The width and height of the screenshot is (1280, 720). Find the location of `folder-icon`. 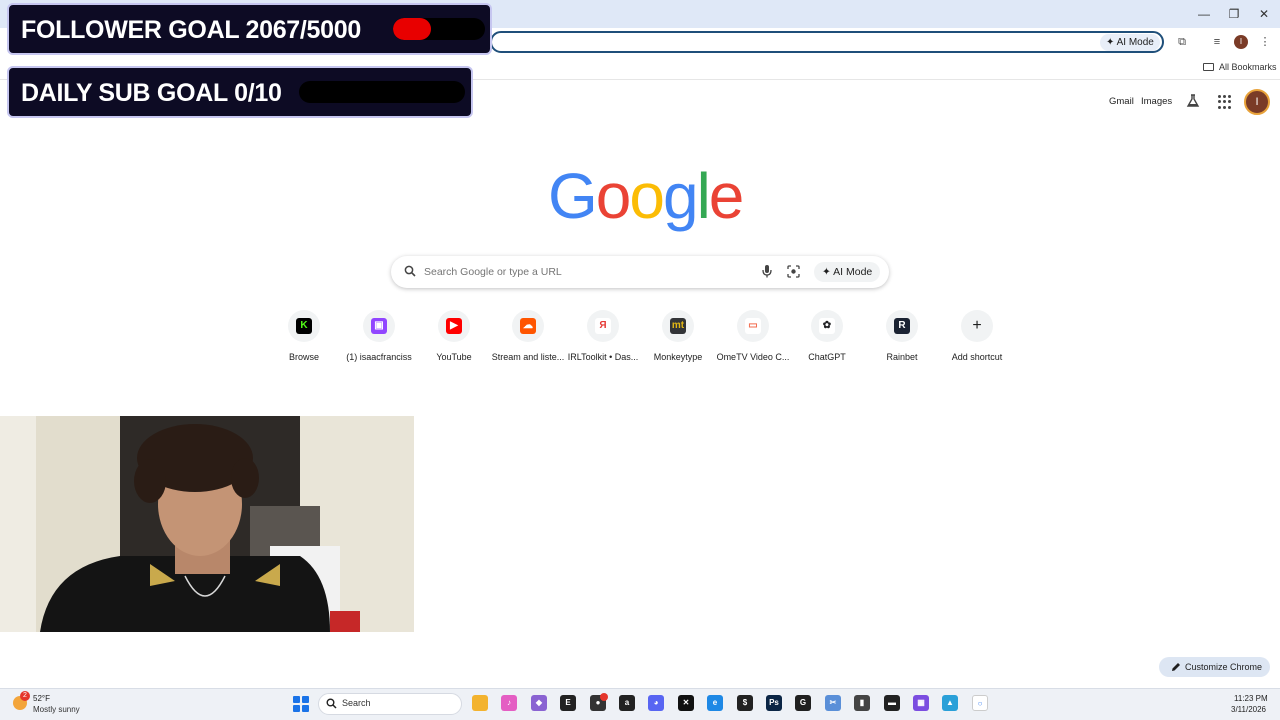

folder-icon is located at coordinates (1208, 67).